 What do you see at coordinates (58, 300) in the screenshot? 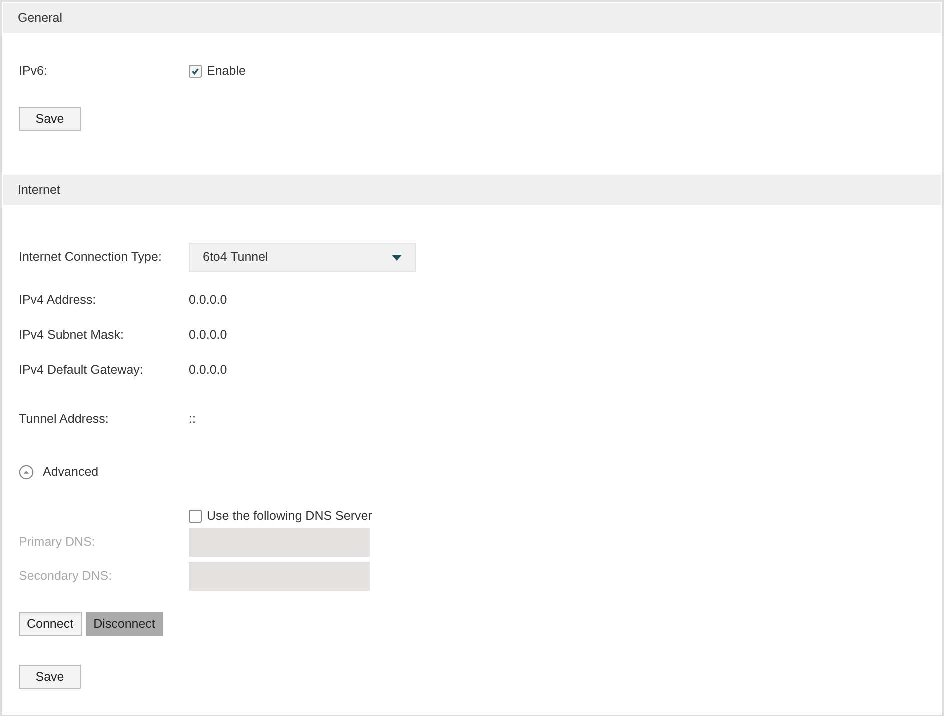
I see `field-label: IPv4 Address:` at bounding box center [58, 300].